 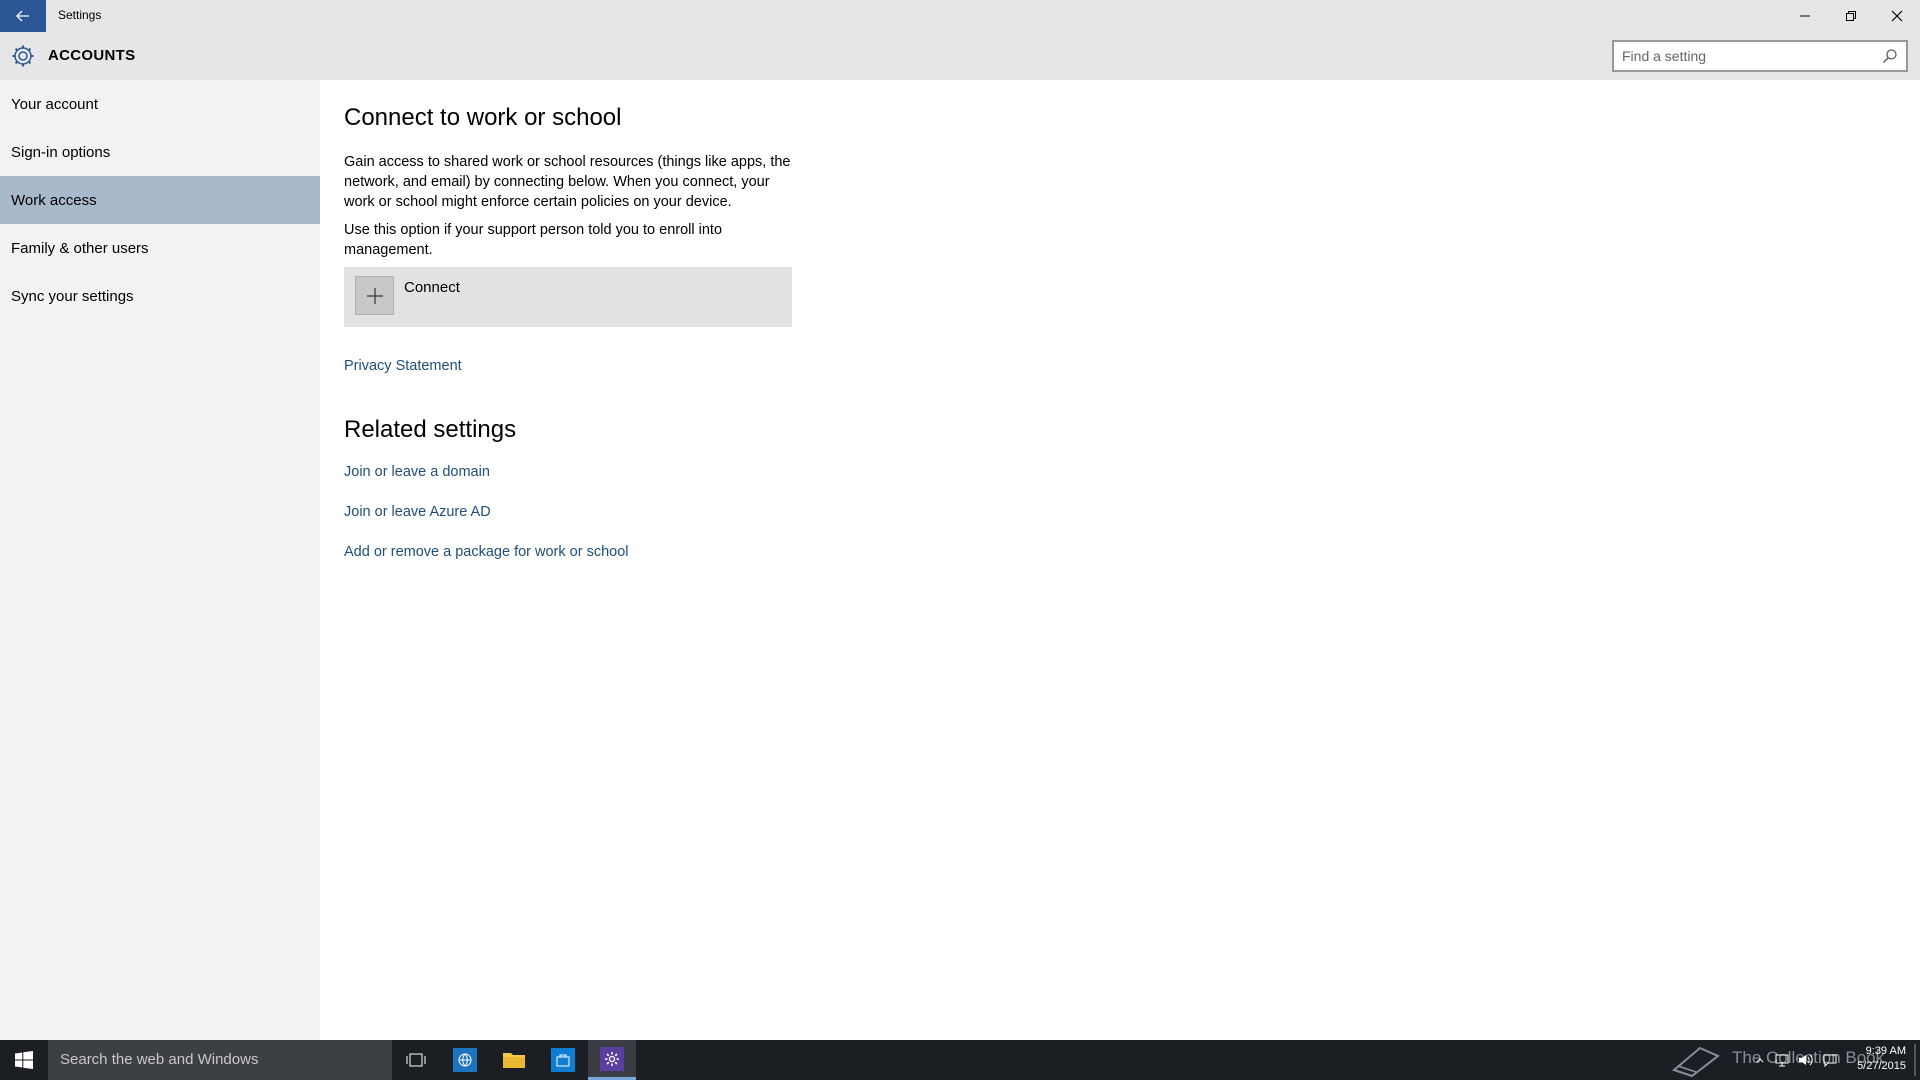 I want to click on close-button, so click(x=1897, y=16).